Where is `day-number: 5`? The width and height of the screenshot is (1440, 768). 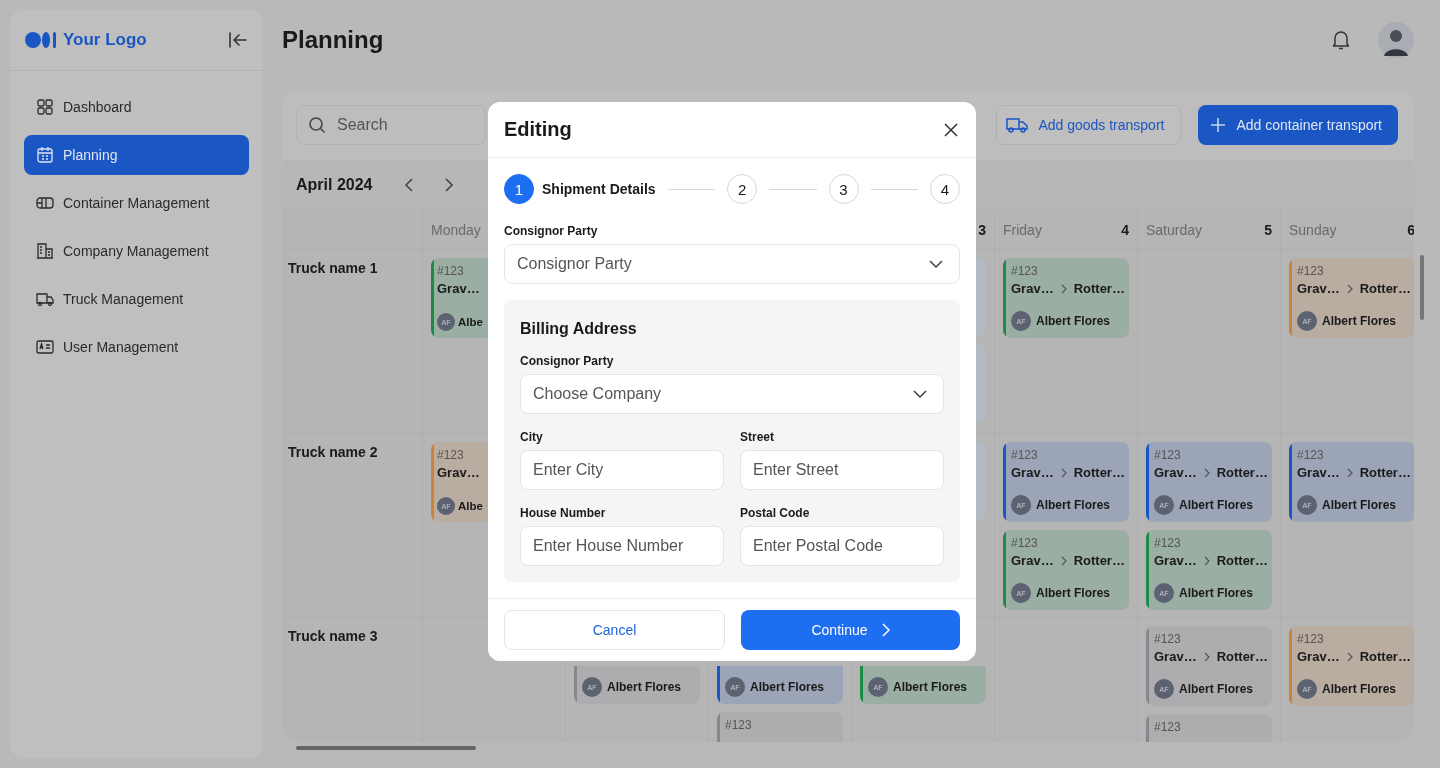
day-number: 5 is located at coordinates (1268, 229).